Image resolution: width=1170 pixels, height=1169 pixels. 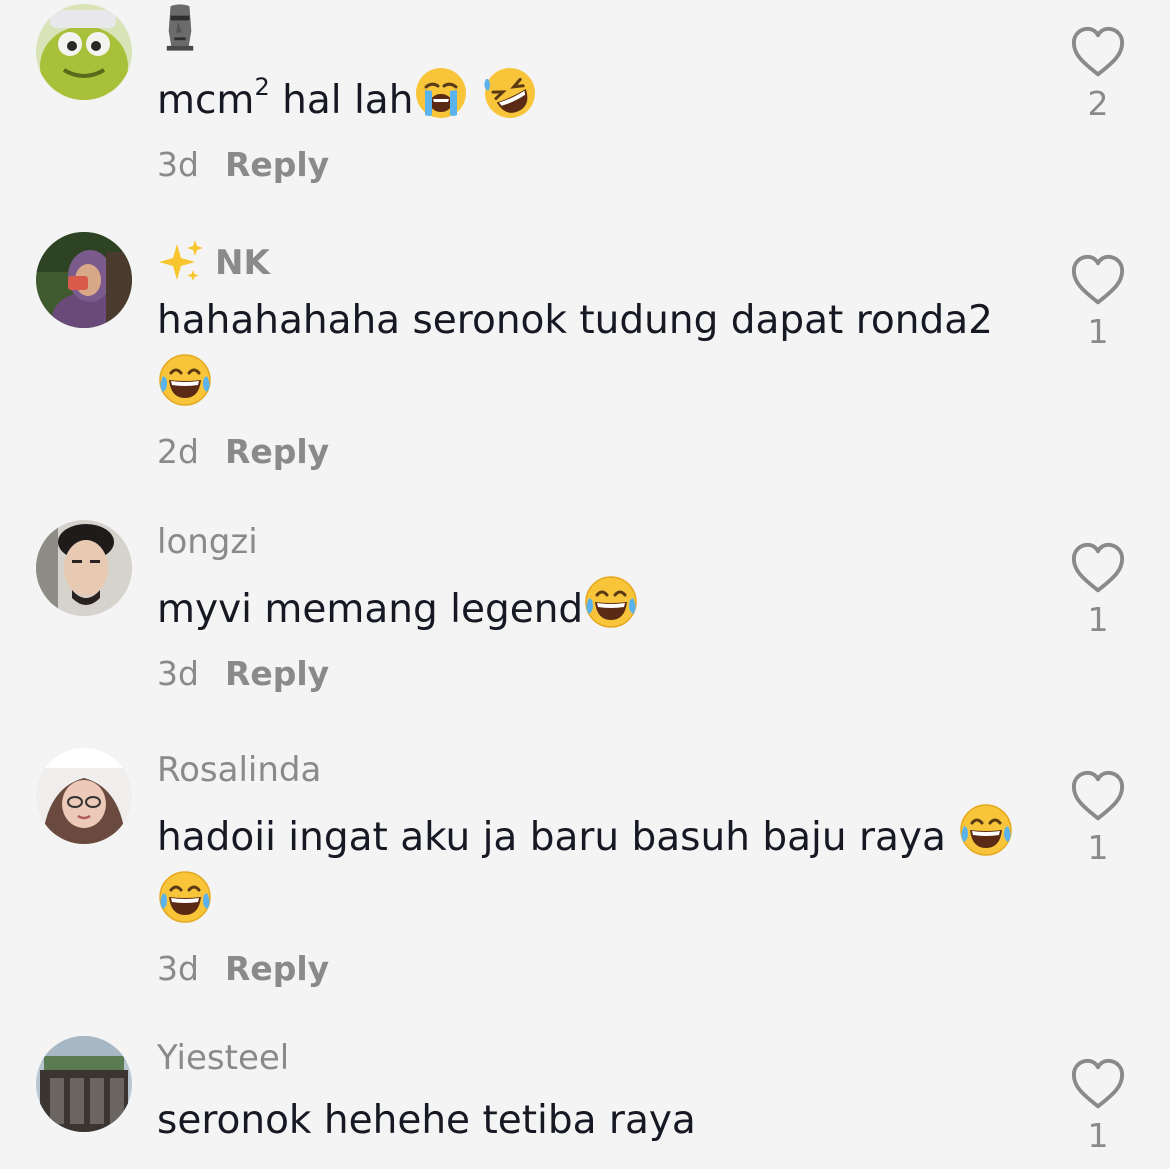 I want to click on comment-text-part: hahahahaha seronok tudung dapat ronda2, so click(x=575, y=320).